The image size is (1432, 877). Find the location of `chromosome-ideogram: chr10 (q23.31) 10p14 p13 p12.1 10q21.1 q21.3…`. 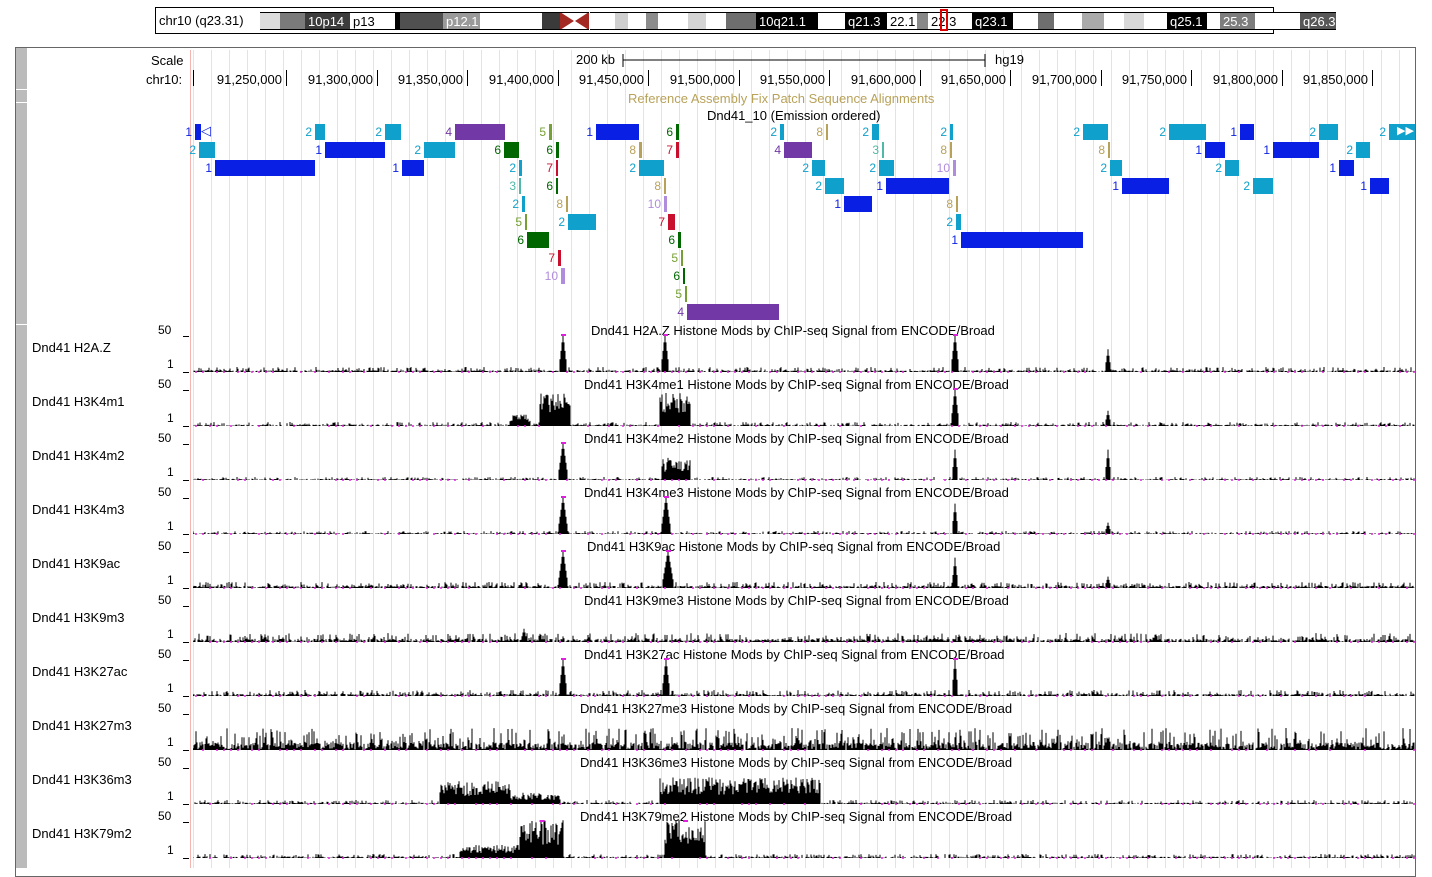

chromosome-ideogram: chr10 (q23.31) 10p14 p13 p12.1 10q21.1 q21.3… is located at coordinates (745, 20).